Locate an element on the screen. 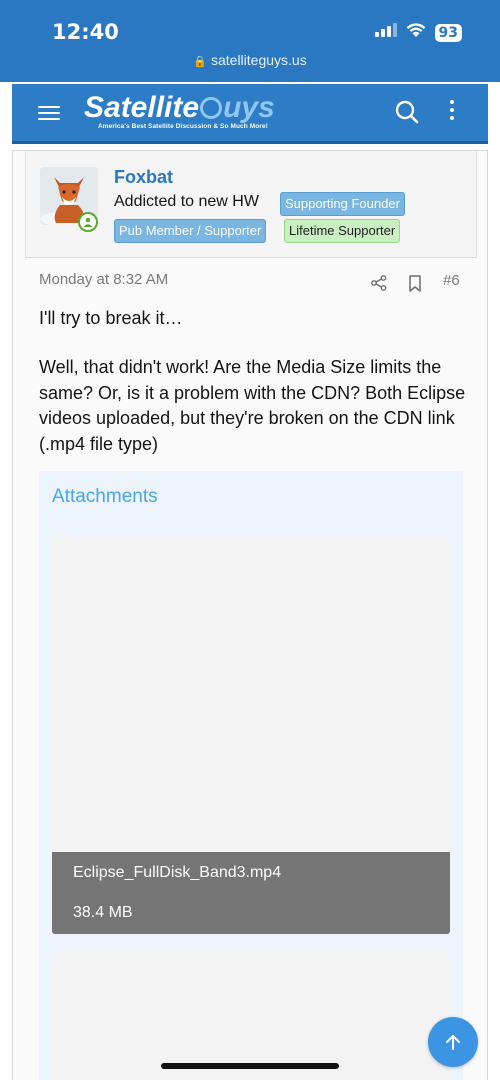 Image resolution: width=500 pixels, height=1080 pixels. url-text: satelliteguys.us is located at coordinates (258, 60).